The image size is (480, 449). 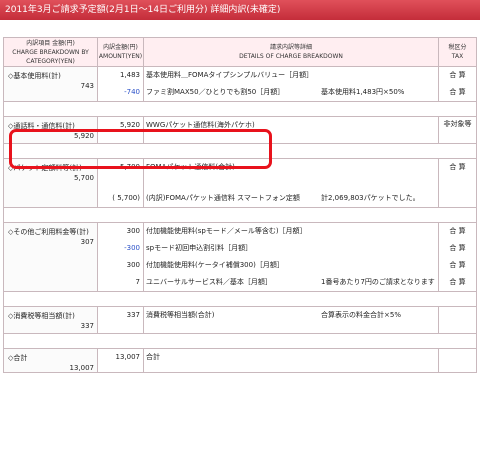 I want to click on header-details: 請求内訳等詳細 DETAILS OF CHARGE BREAKDOWN, so click(x=291, y=52).